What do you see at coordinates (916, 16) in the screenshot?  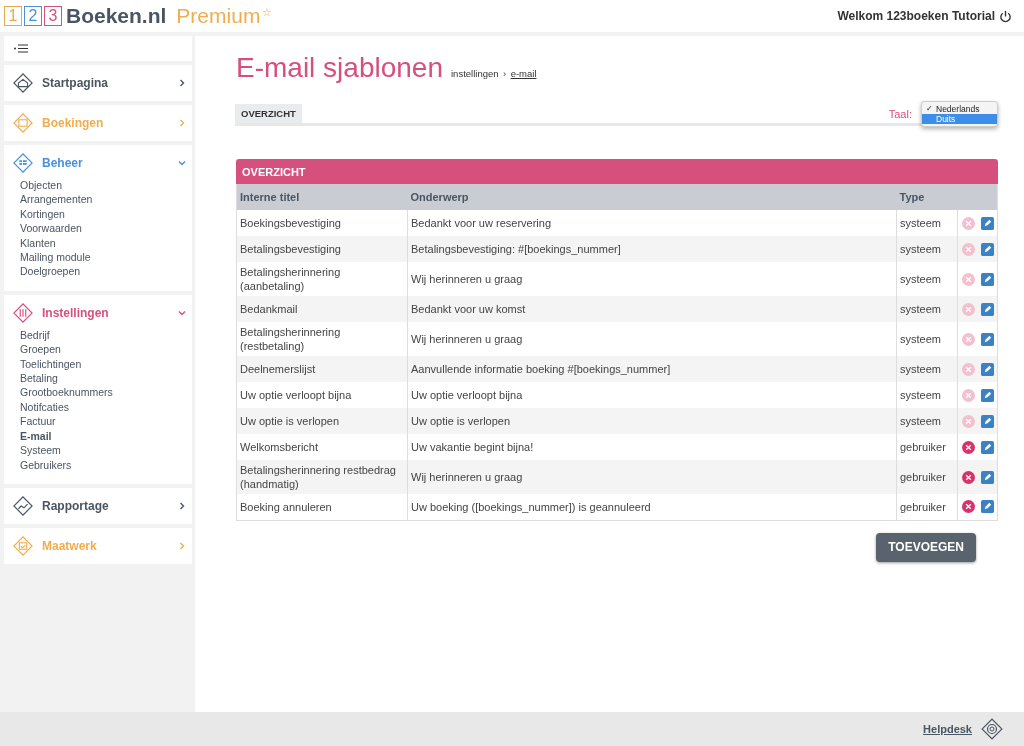 I see `welcome-text: Welkom 123boeken Tutorial` at bounding box center [916, 16].